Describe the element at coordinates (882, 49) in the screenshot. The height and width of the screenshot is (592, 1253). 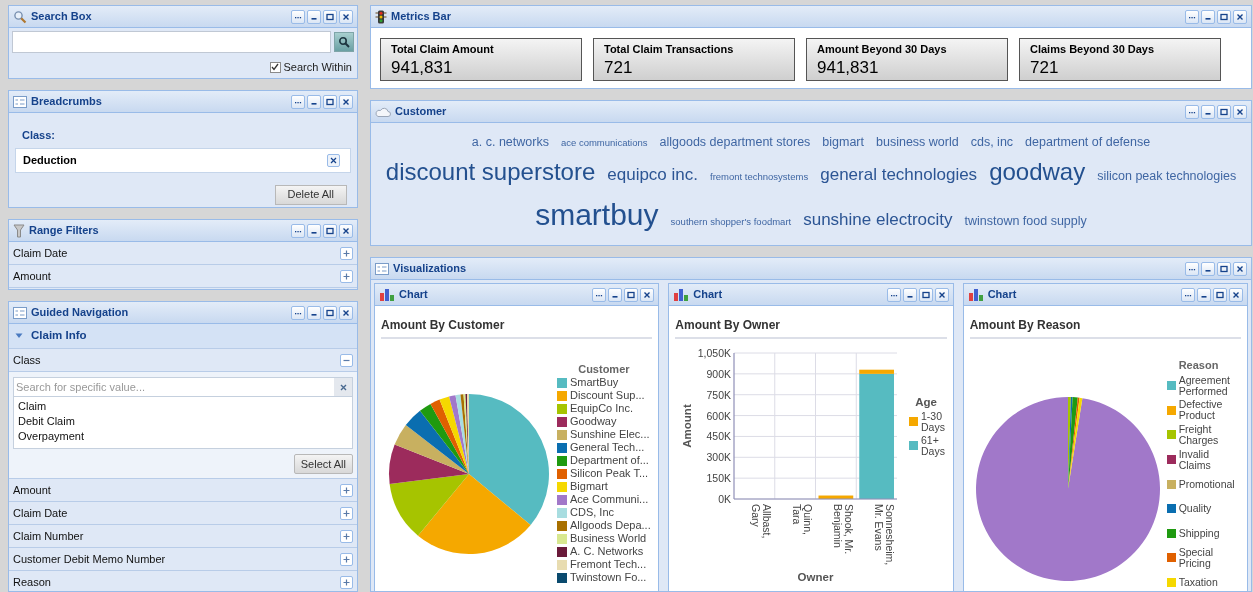
I see `metric-label: Amount Beyond 30 Days` at that location.